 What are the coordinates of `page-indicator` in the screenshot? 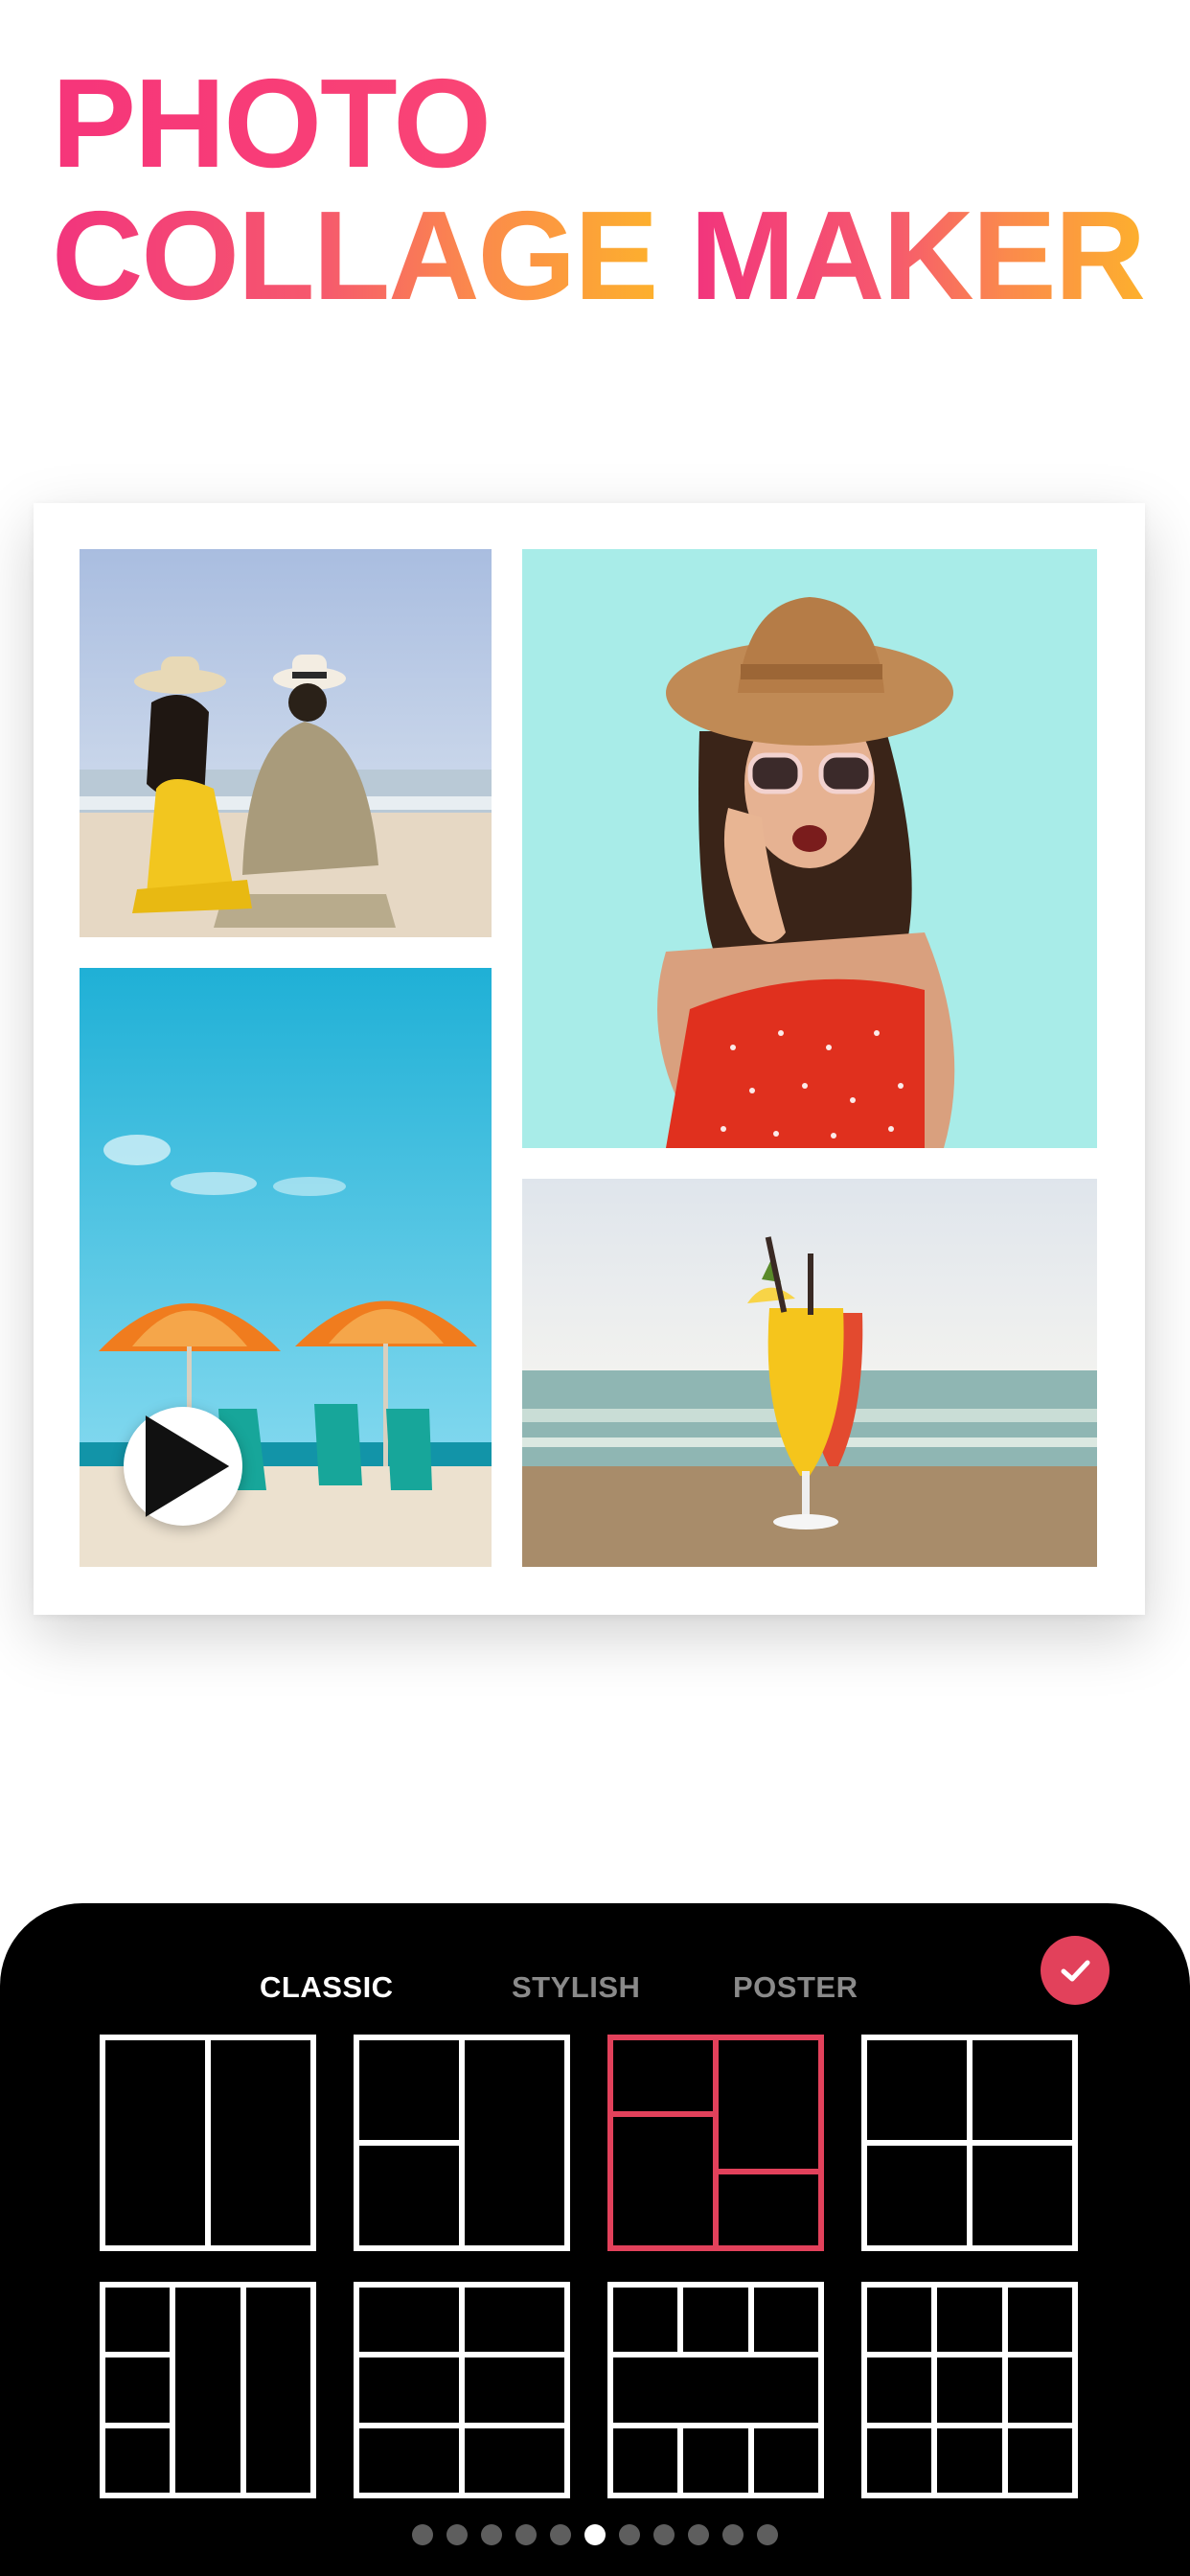 It's located at (595, 2535).